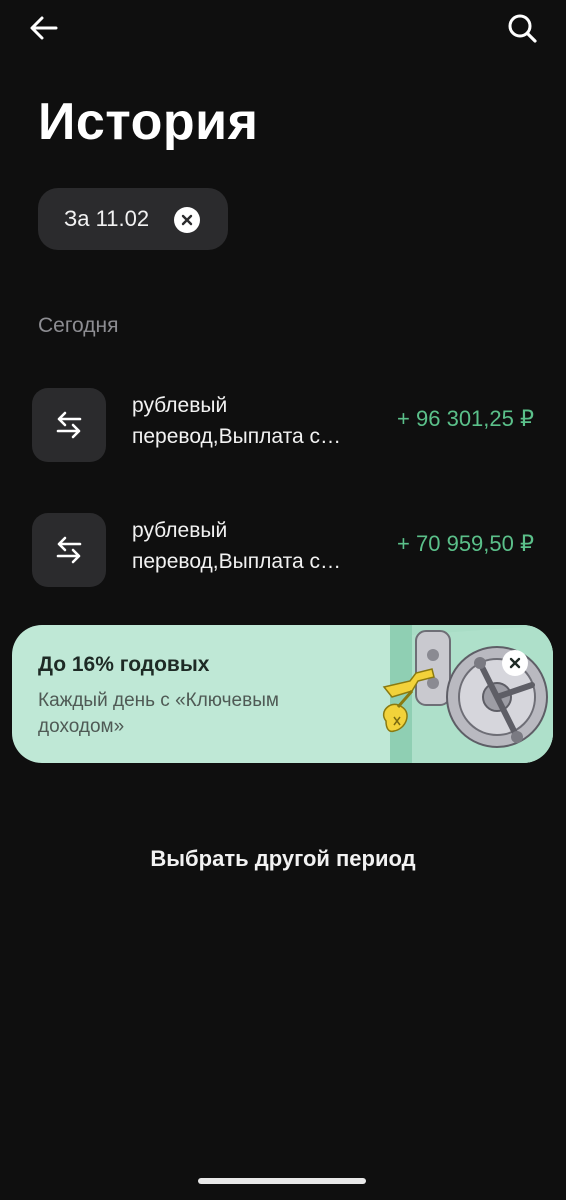 The height and width of the screenshot is (1200, 566). Describe the element at coordinates (107, 218) in the screenshot. I see `date-filter-label: За 11.02` at that location.